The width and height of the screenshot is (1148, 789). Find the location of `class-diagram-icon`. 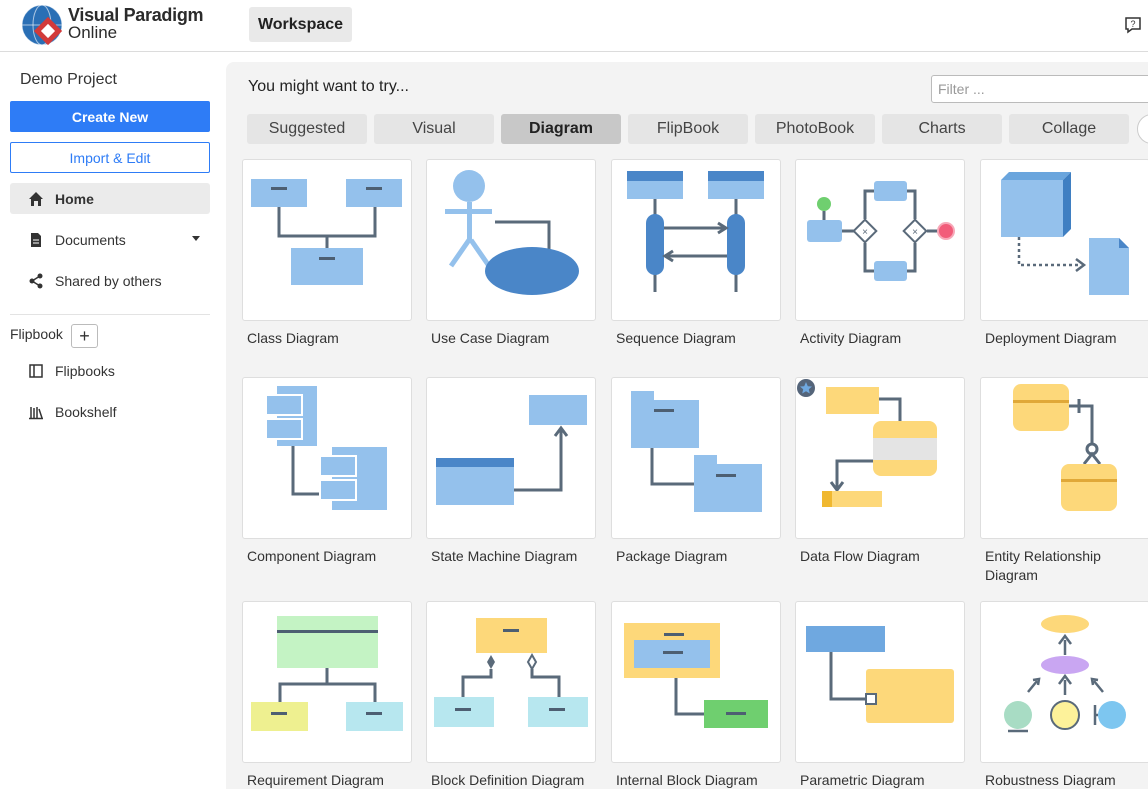

class-diagram-icon is located at coordinates (326, 232).